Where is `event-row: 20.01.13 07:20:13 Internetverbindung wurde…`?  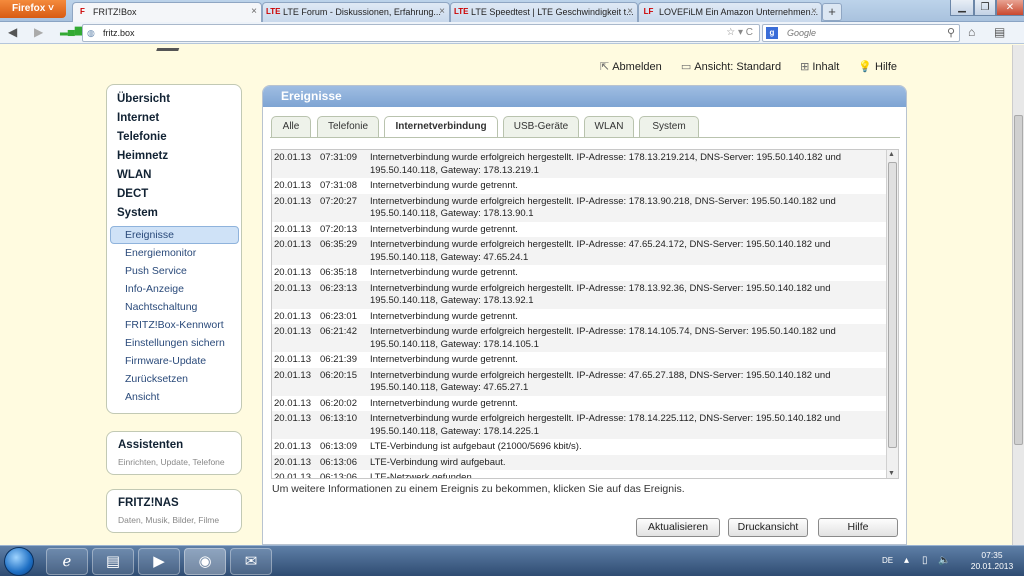 event-row: 20.01.13 07:20:13 Internetverbindung wurde… is located at coordinates (579, 230).